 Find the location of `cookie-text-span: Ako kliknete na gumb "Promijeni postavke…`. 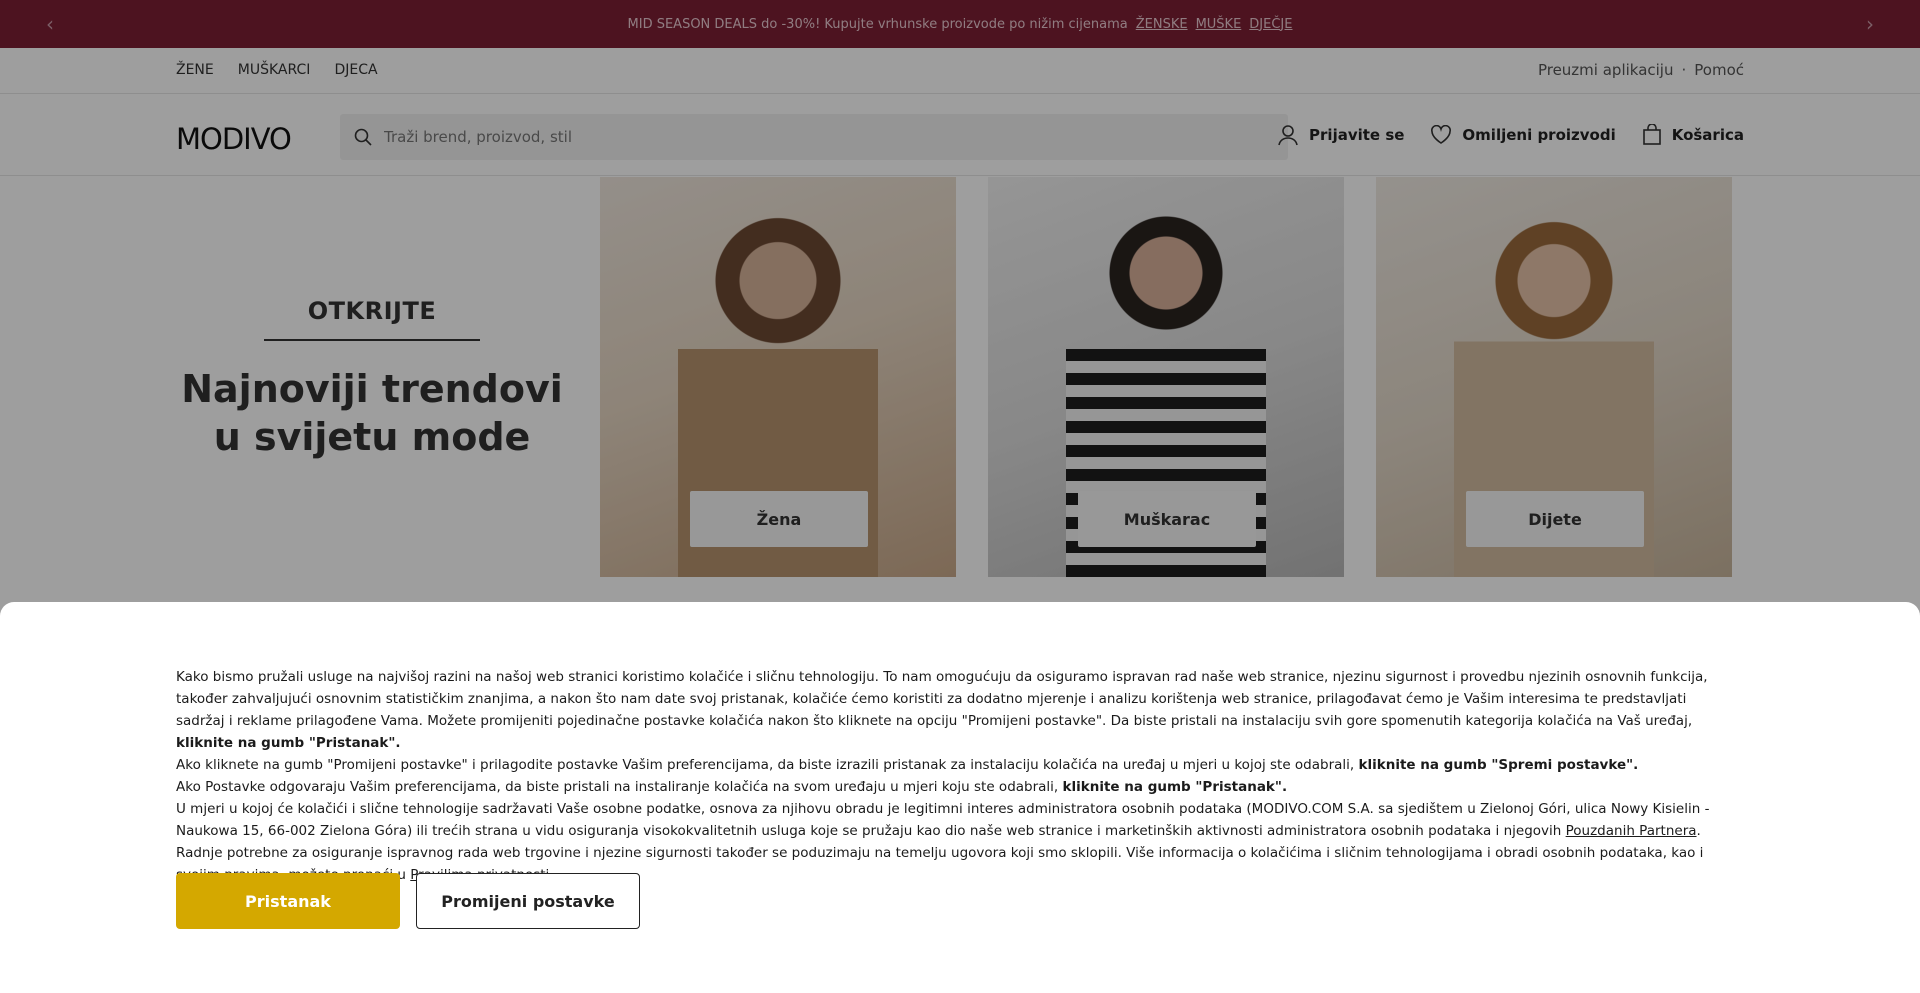

cookie-text-span: Ako kliknete na gumb "Promijeni postavke… is located at coordinates (767, 765).